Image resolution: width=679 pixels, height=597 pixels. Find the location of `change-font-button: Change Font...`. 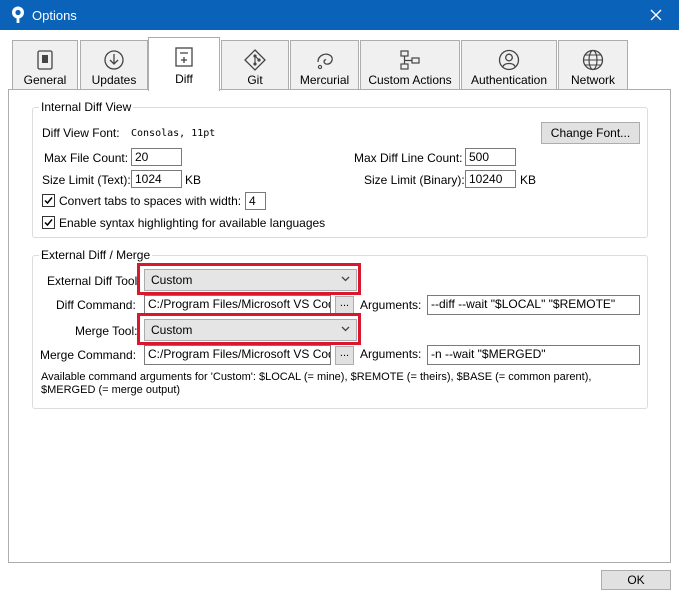

change-font-button: Change Font... is located at coordinates (590, 133).